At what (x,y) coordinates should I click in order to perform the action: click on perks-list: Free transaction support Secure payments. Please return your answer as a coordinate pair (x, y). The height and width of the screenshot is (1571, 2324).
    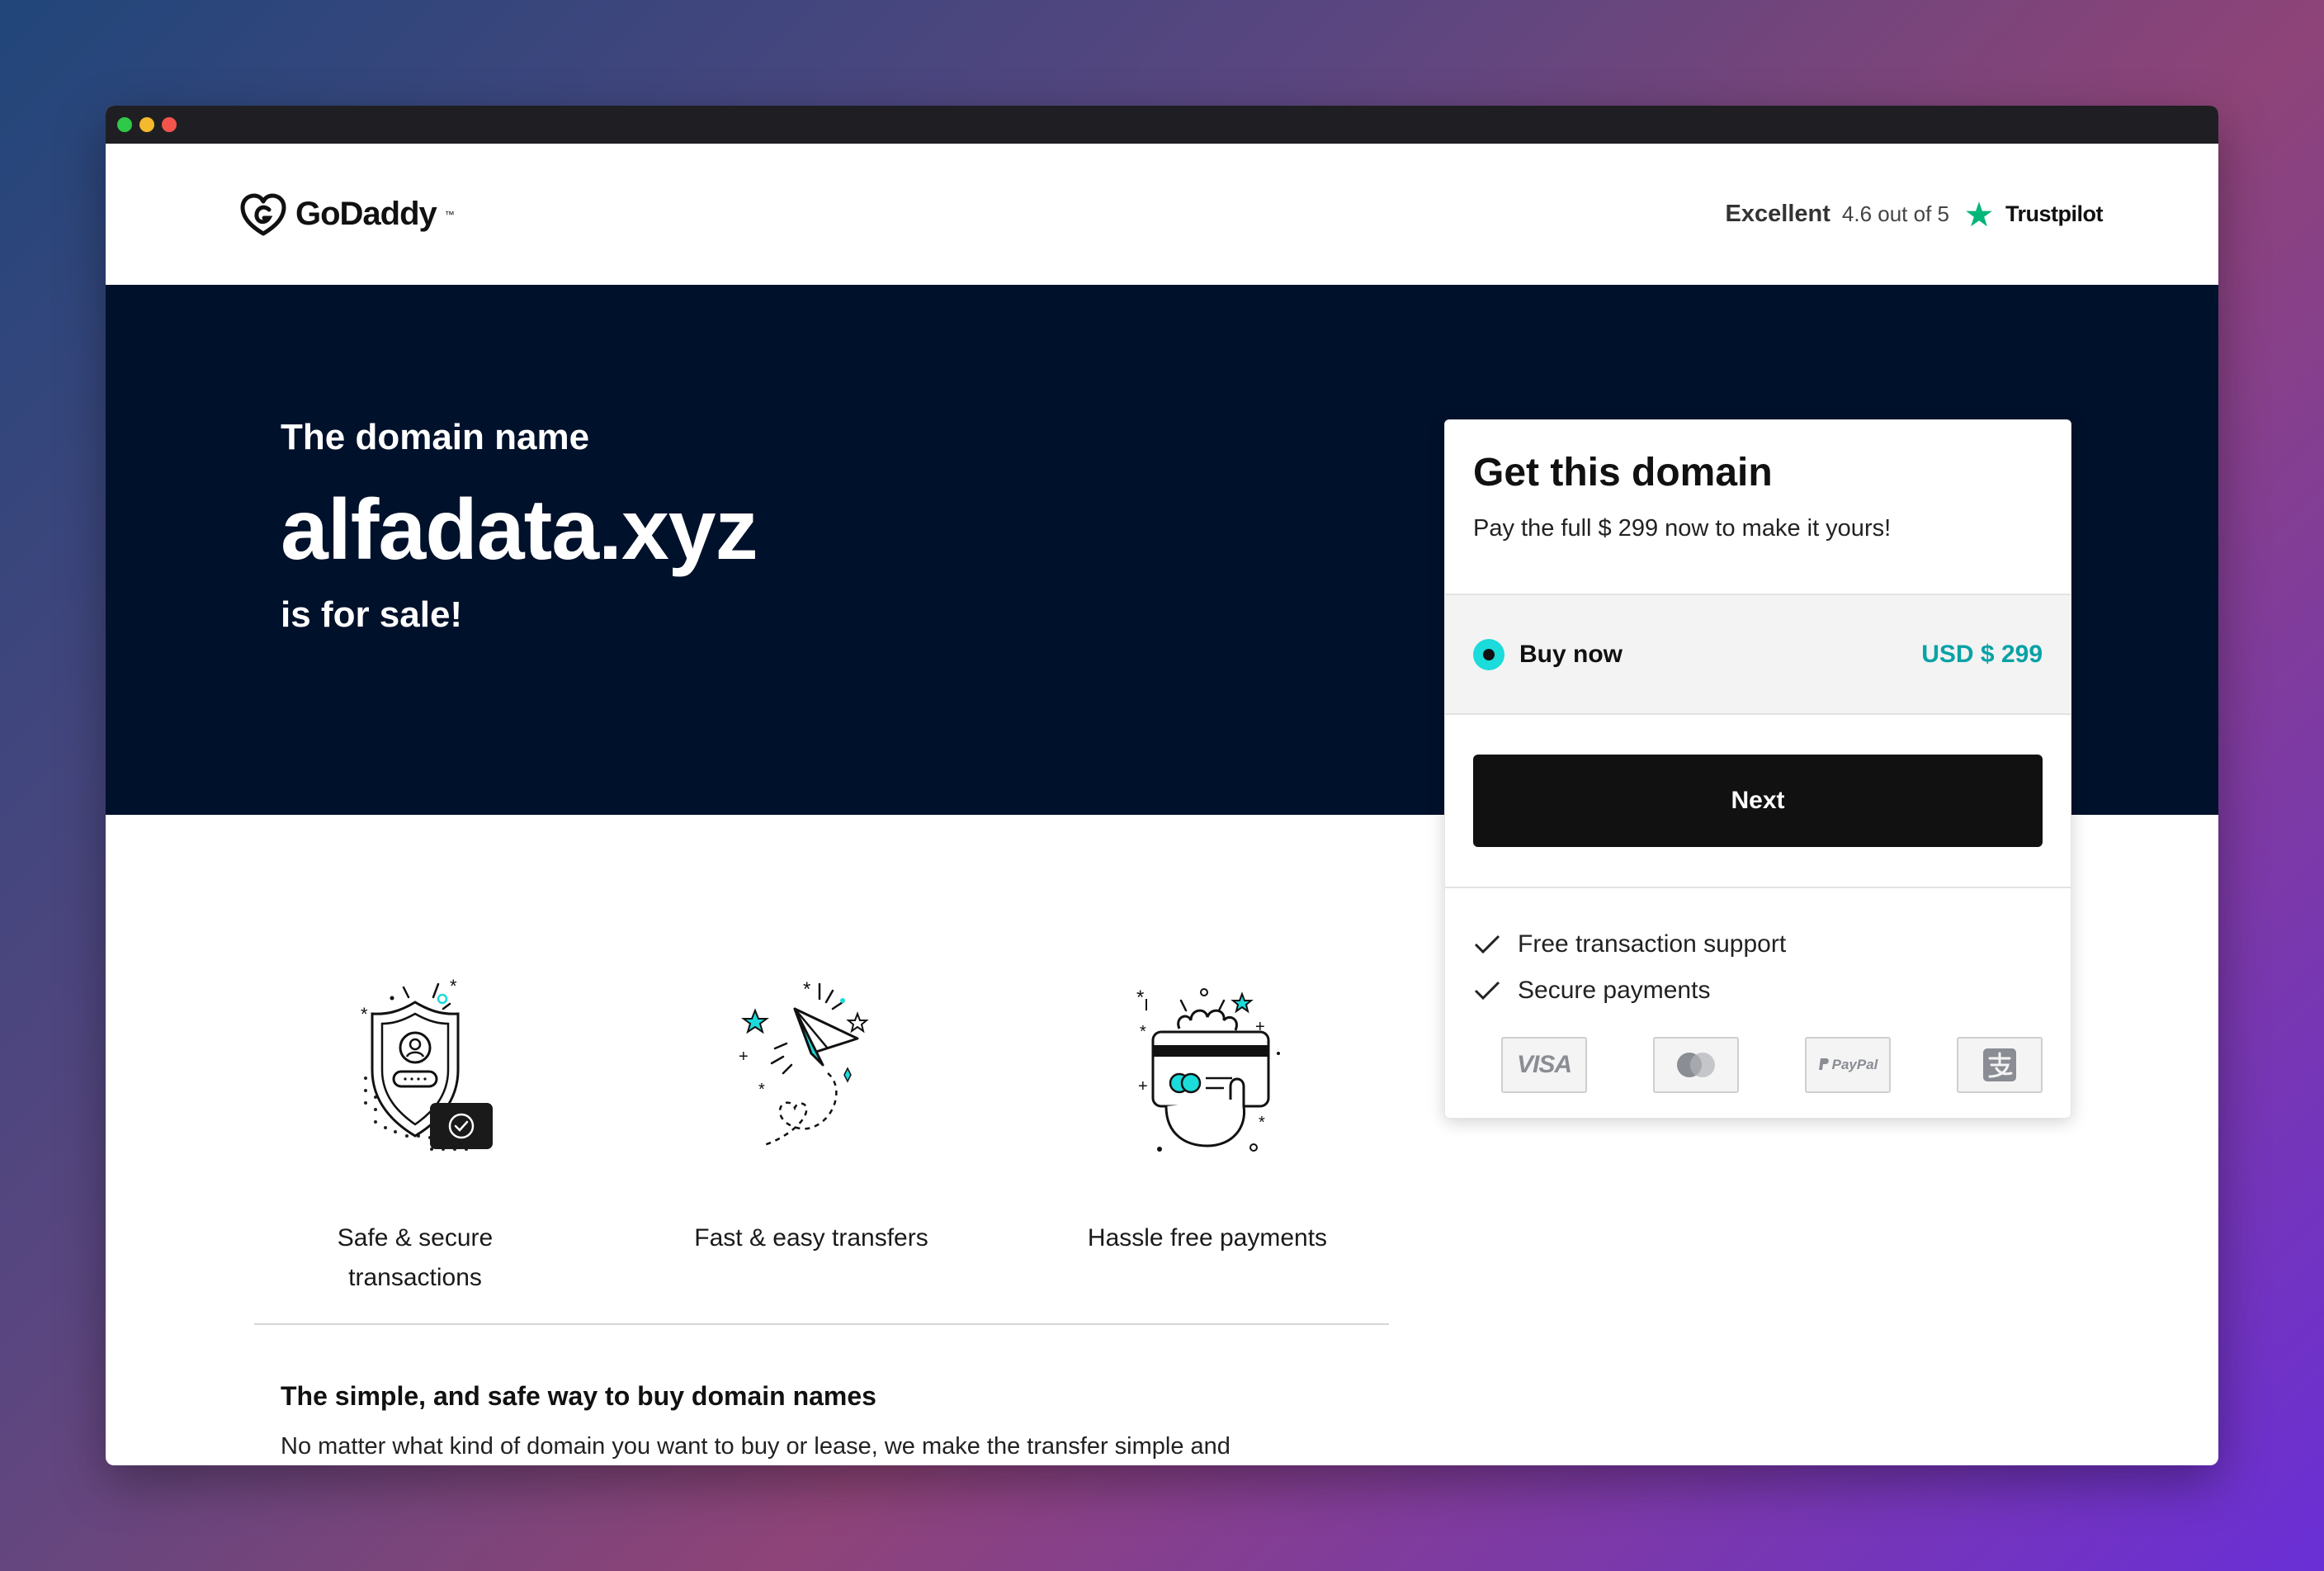
    Looking at the image, I should click on (1758, 951).